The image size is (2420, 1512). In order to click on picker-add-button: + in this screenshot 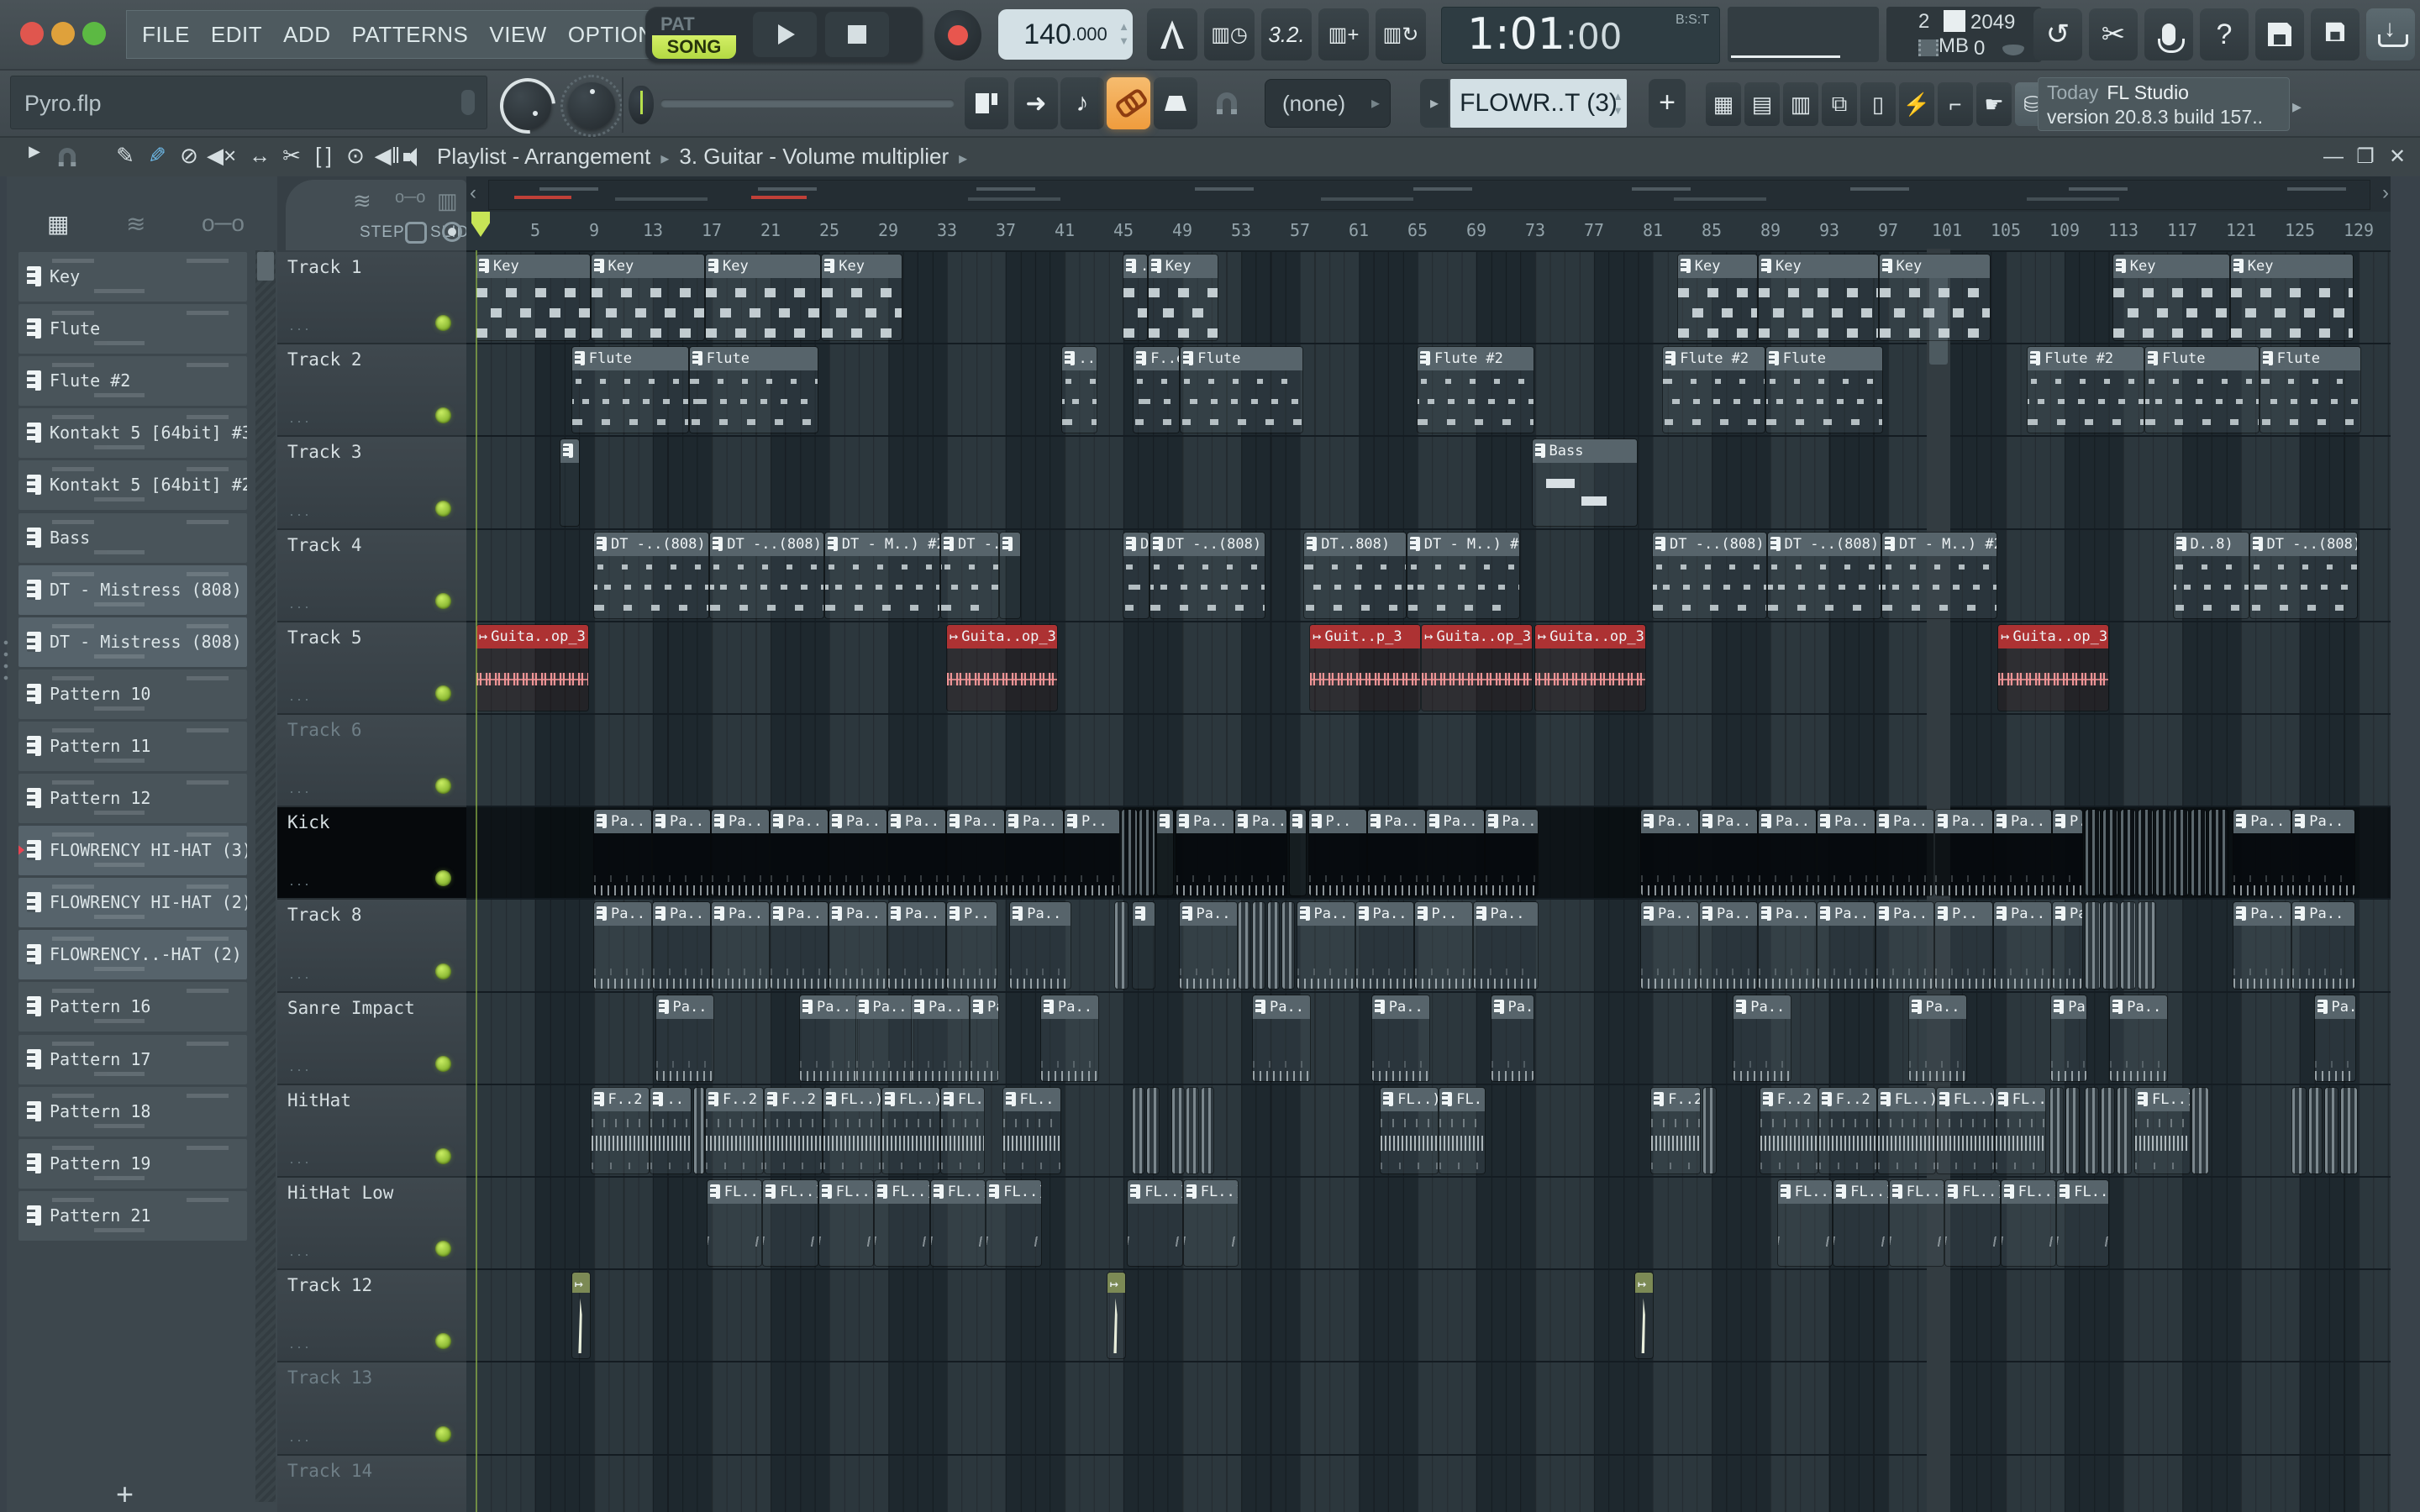, I will do `click(125, 1494)`.